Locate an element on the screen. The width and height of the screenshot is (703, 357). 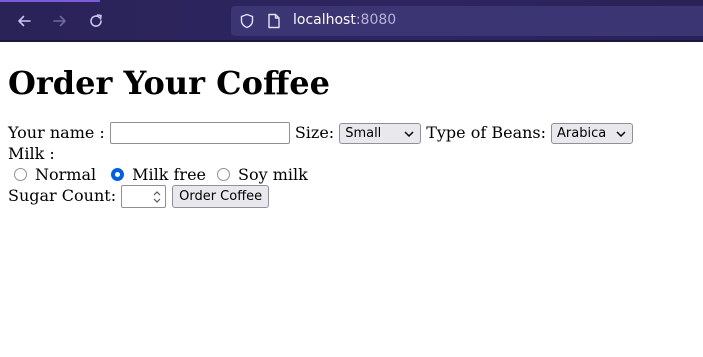
milk-option-label-soy-milk: Soy milk is located at coordinates (273, 174).